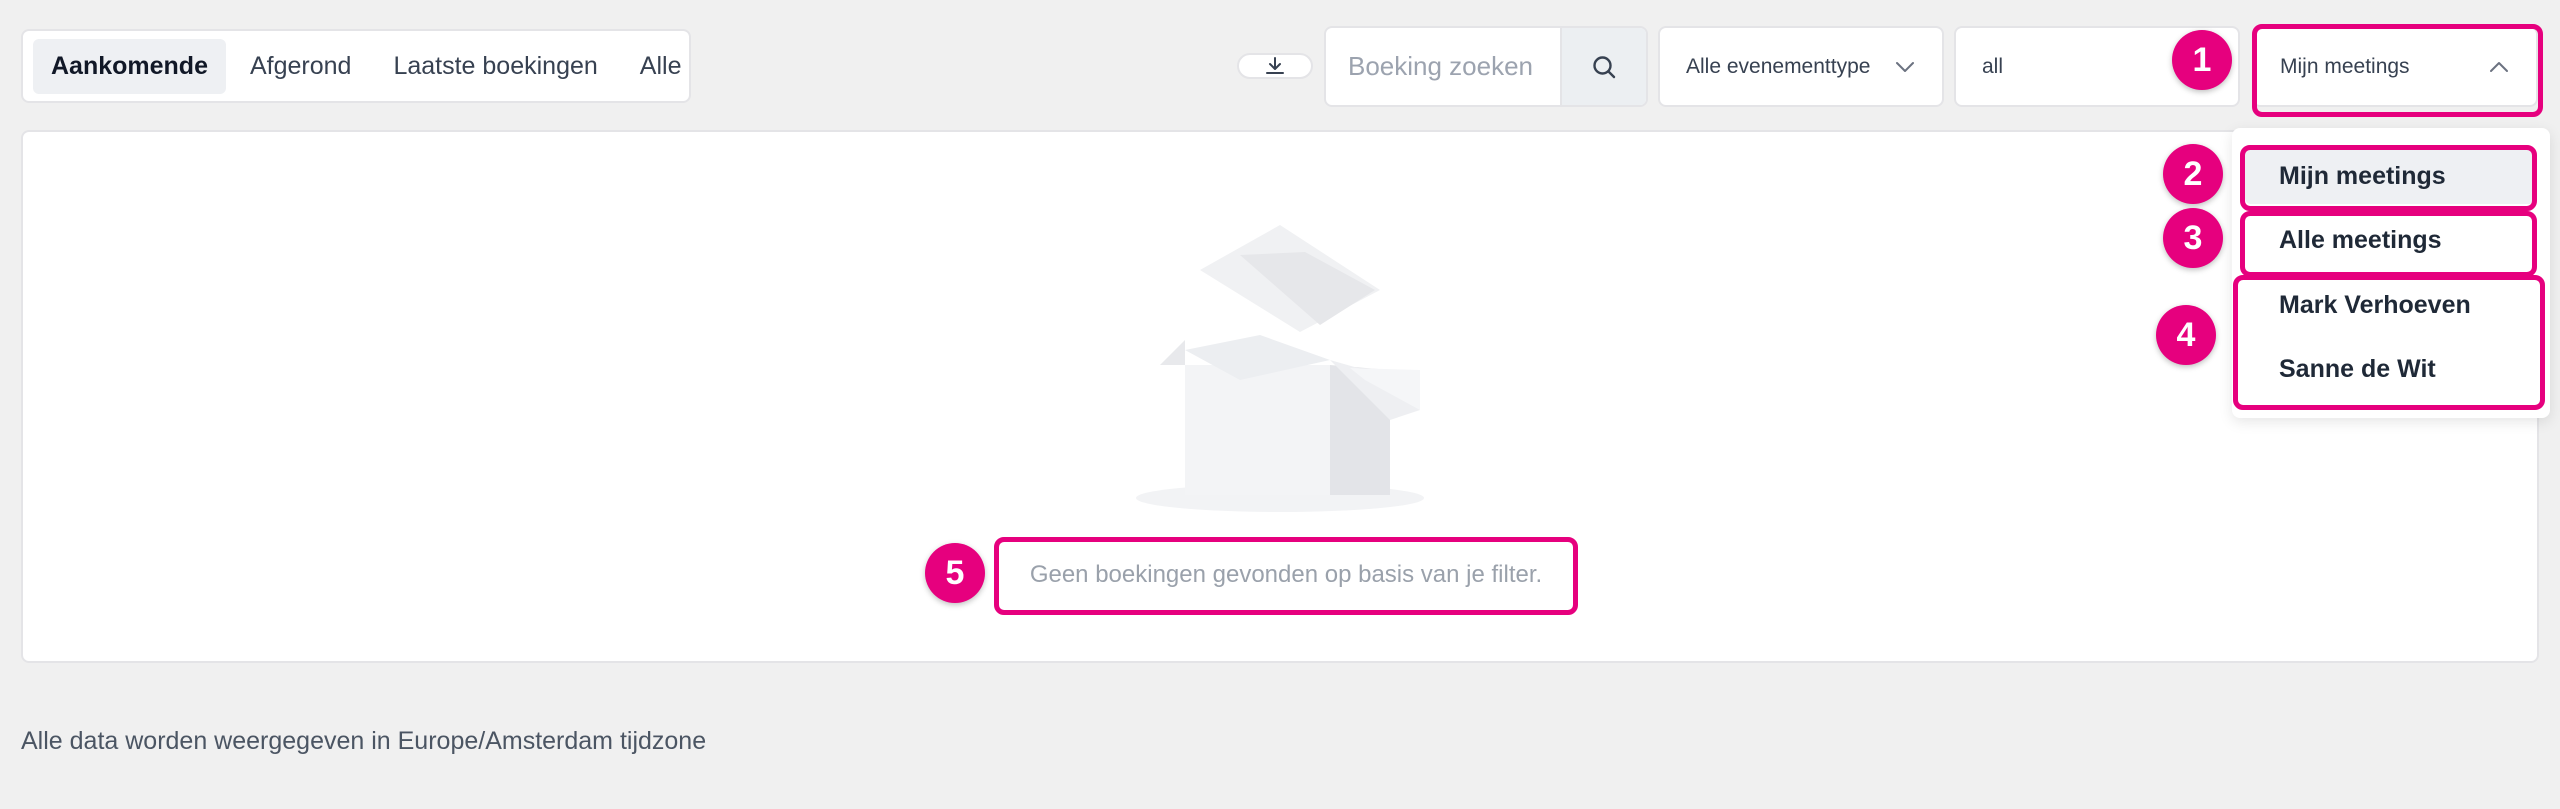 This screenshot has width=2560, height=809. I want to click on tab-alle: Alle, so click(661, 66).